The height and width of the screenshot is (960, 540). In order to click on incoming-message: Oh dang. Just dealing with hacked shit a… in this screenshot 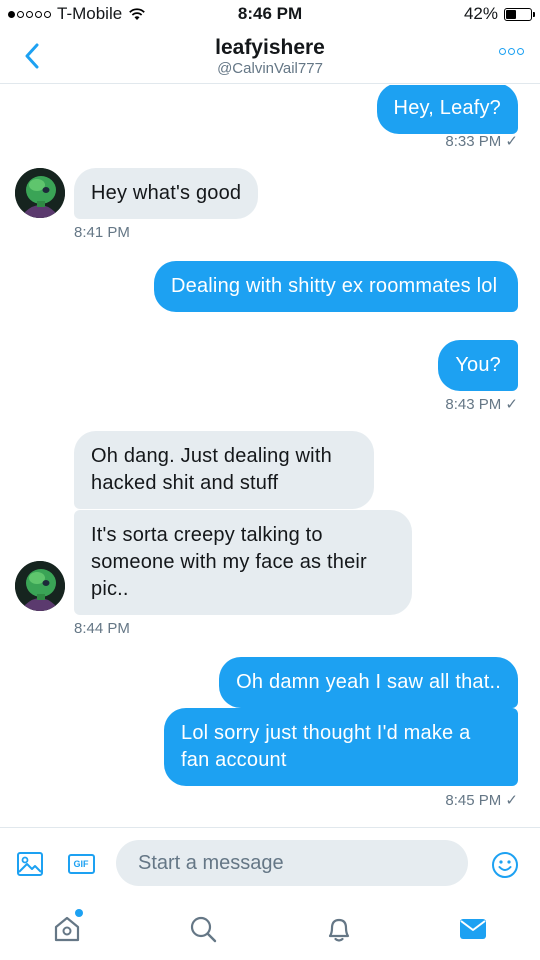, I will do `click(224, 470)`.